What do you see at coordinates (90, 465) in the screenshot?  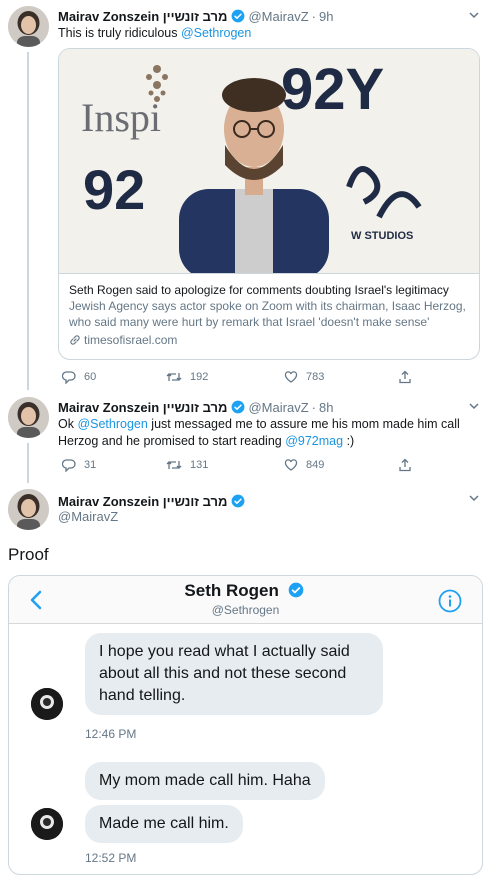 I see `reply-count: 31` at bounding box center [90, 465].